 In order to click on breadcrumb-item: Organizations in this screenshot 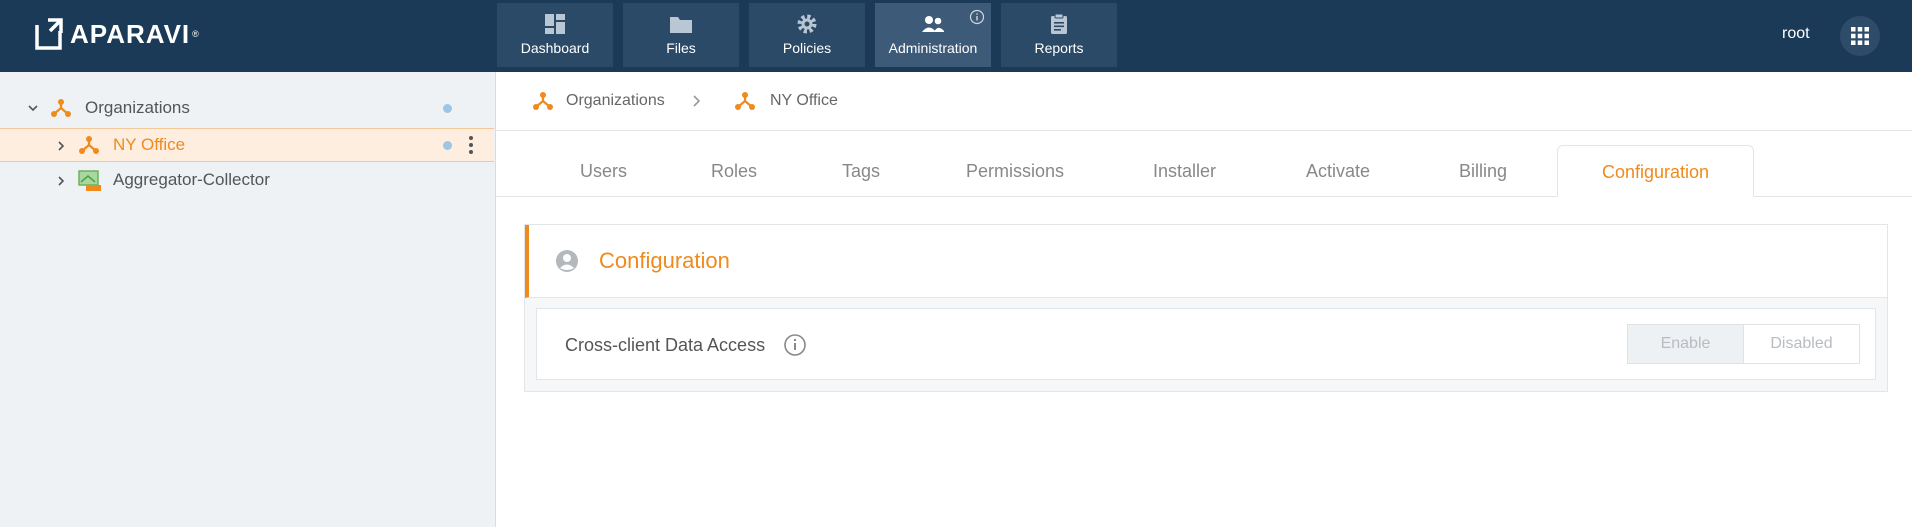, I will do `click(615, 101)`.